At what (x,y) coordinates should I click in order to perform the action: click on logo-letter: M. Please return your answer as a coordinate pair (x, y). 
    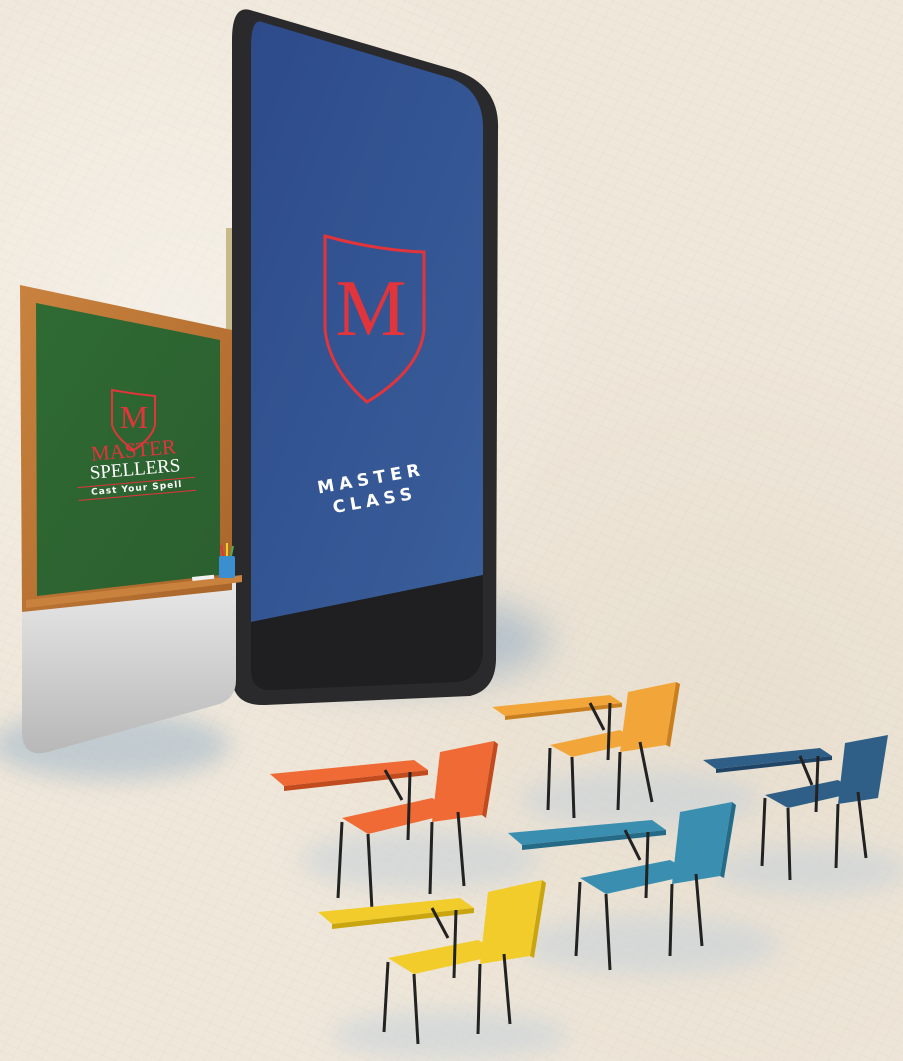
    Looking at the image, I should click on (370, 309).